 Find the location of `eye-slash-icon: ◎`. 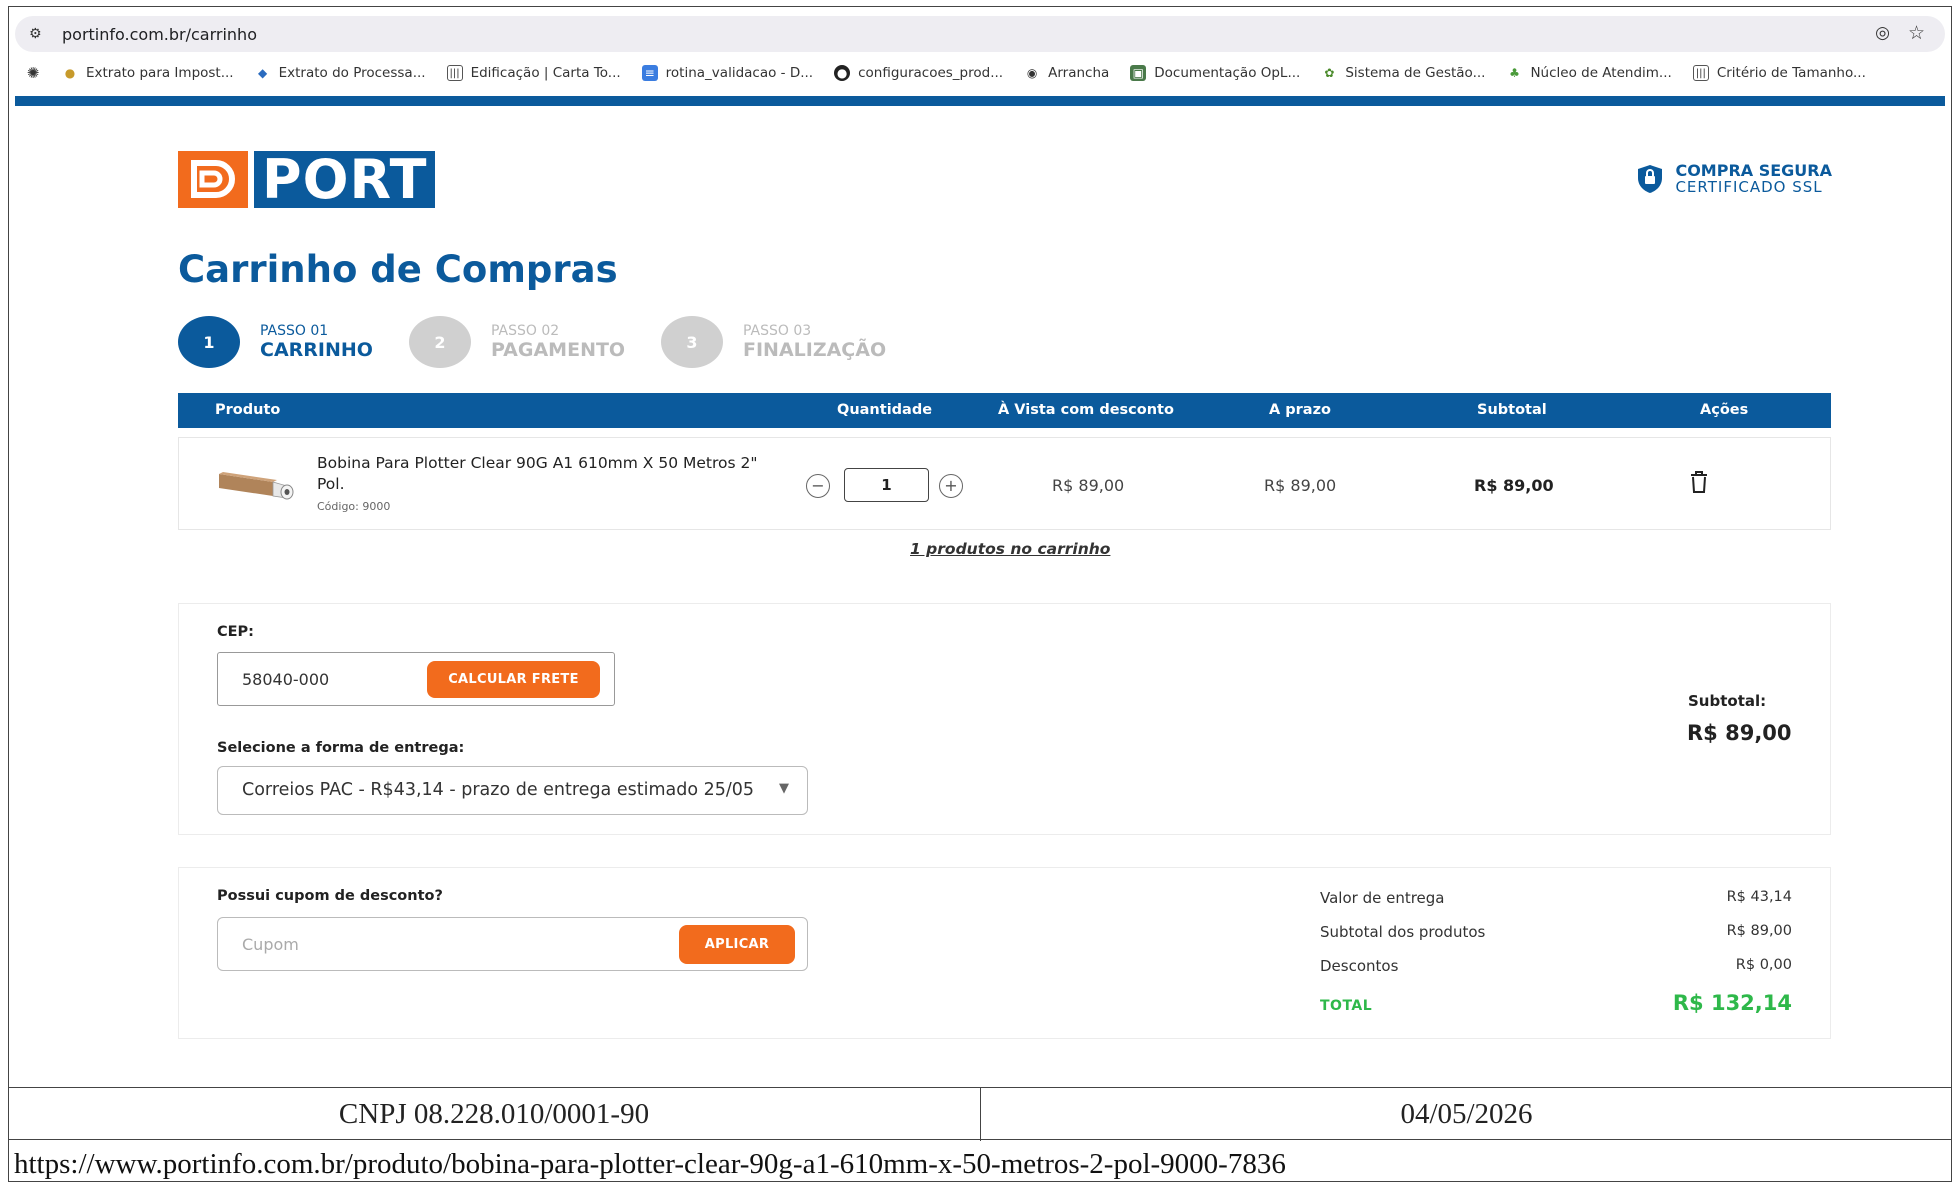

eye-slash-icon: ◎ is located at coordinates (1882, 33).